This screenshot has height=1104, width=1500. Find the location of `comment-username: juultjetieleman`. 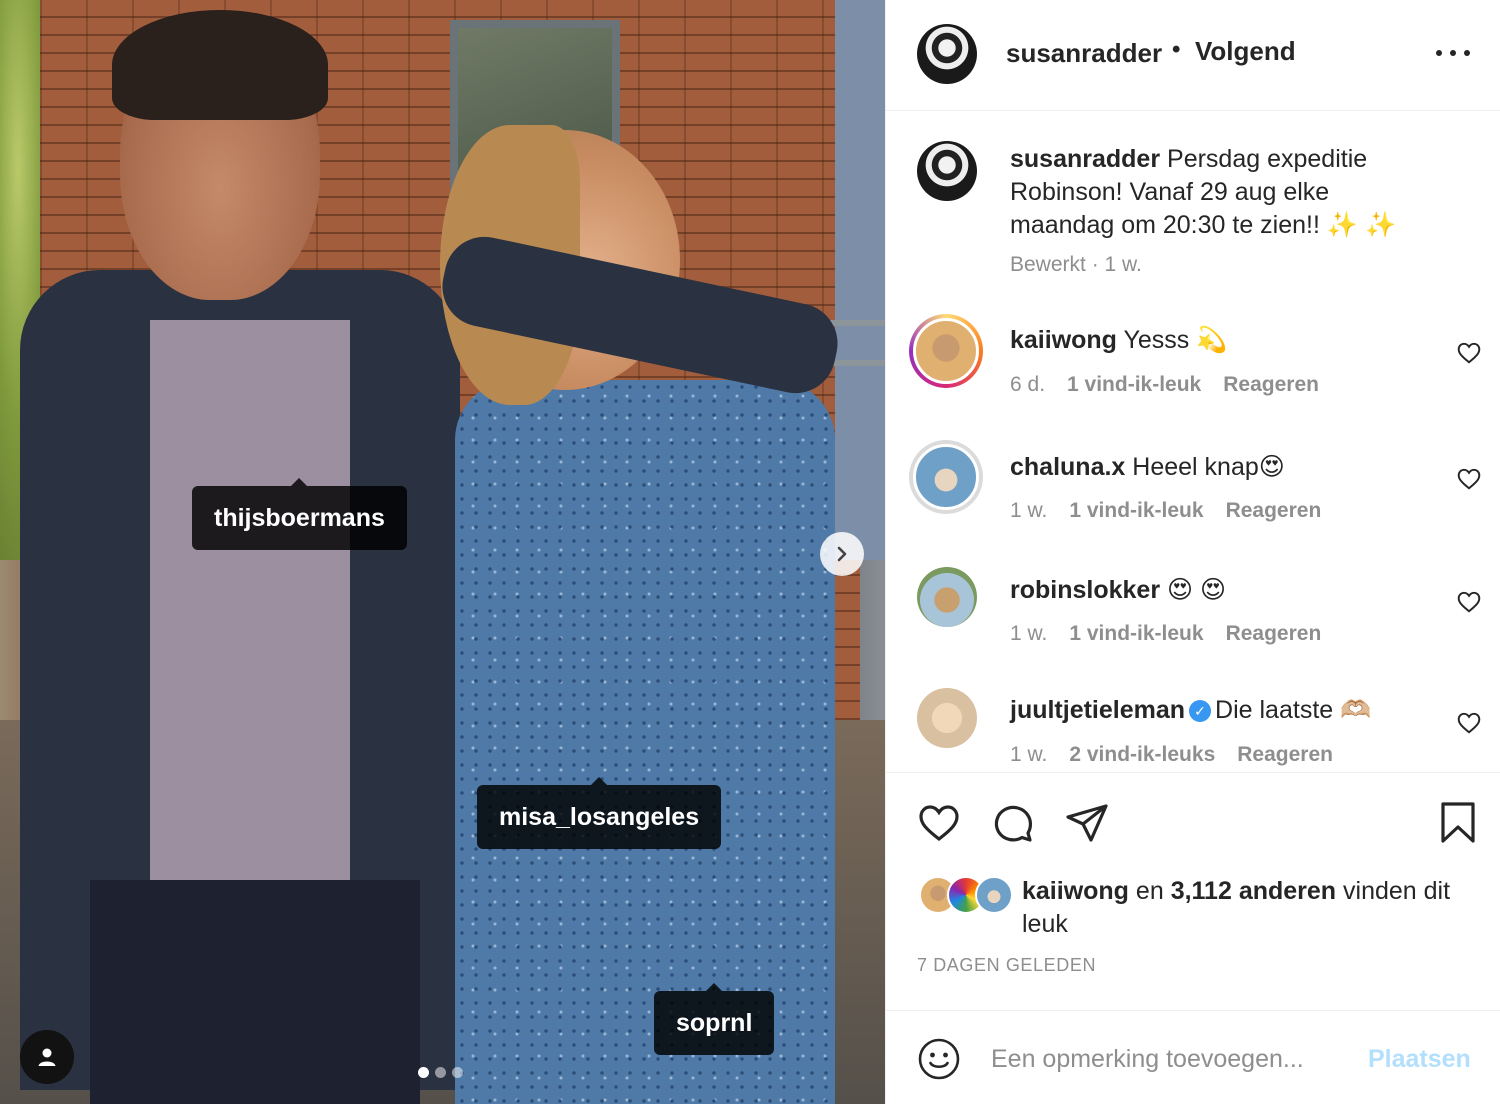

comment-username: juultjetieleman is located at coordinates (1097, 710).